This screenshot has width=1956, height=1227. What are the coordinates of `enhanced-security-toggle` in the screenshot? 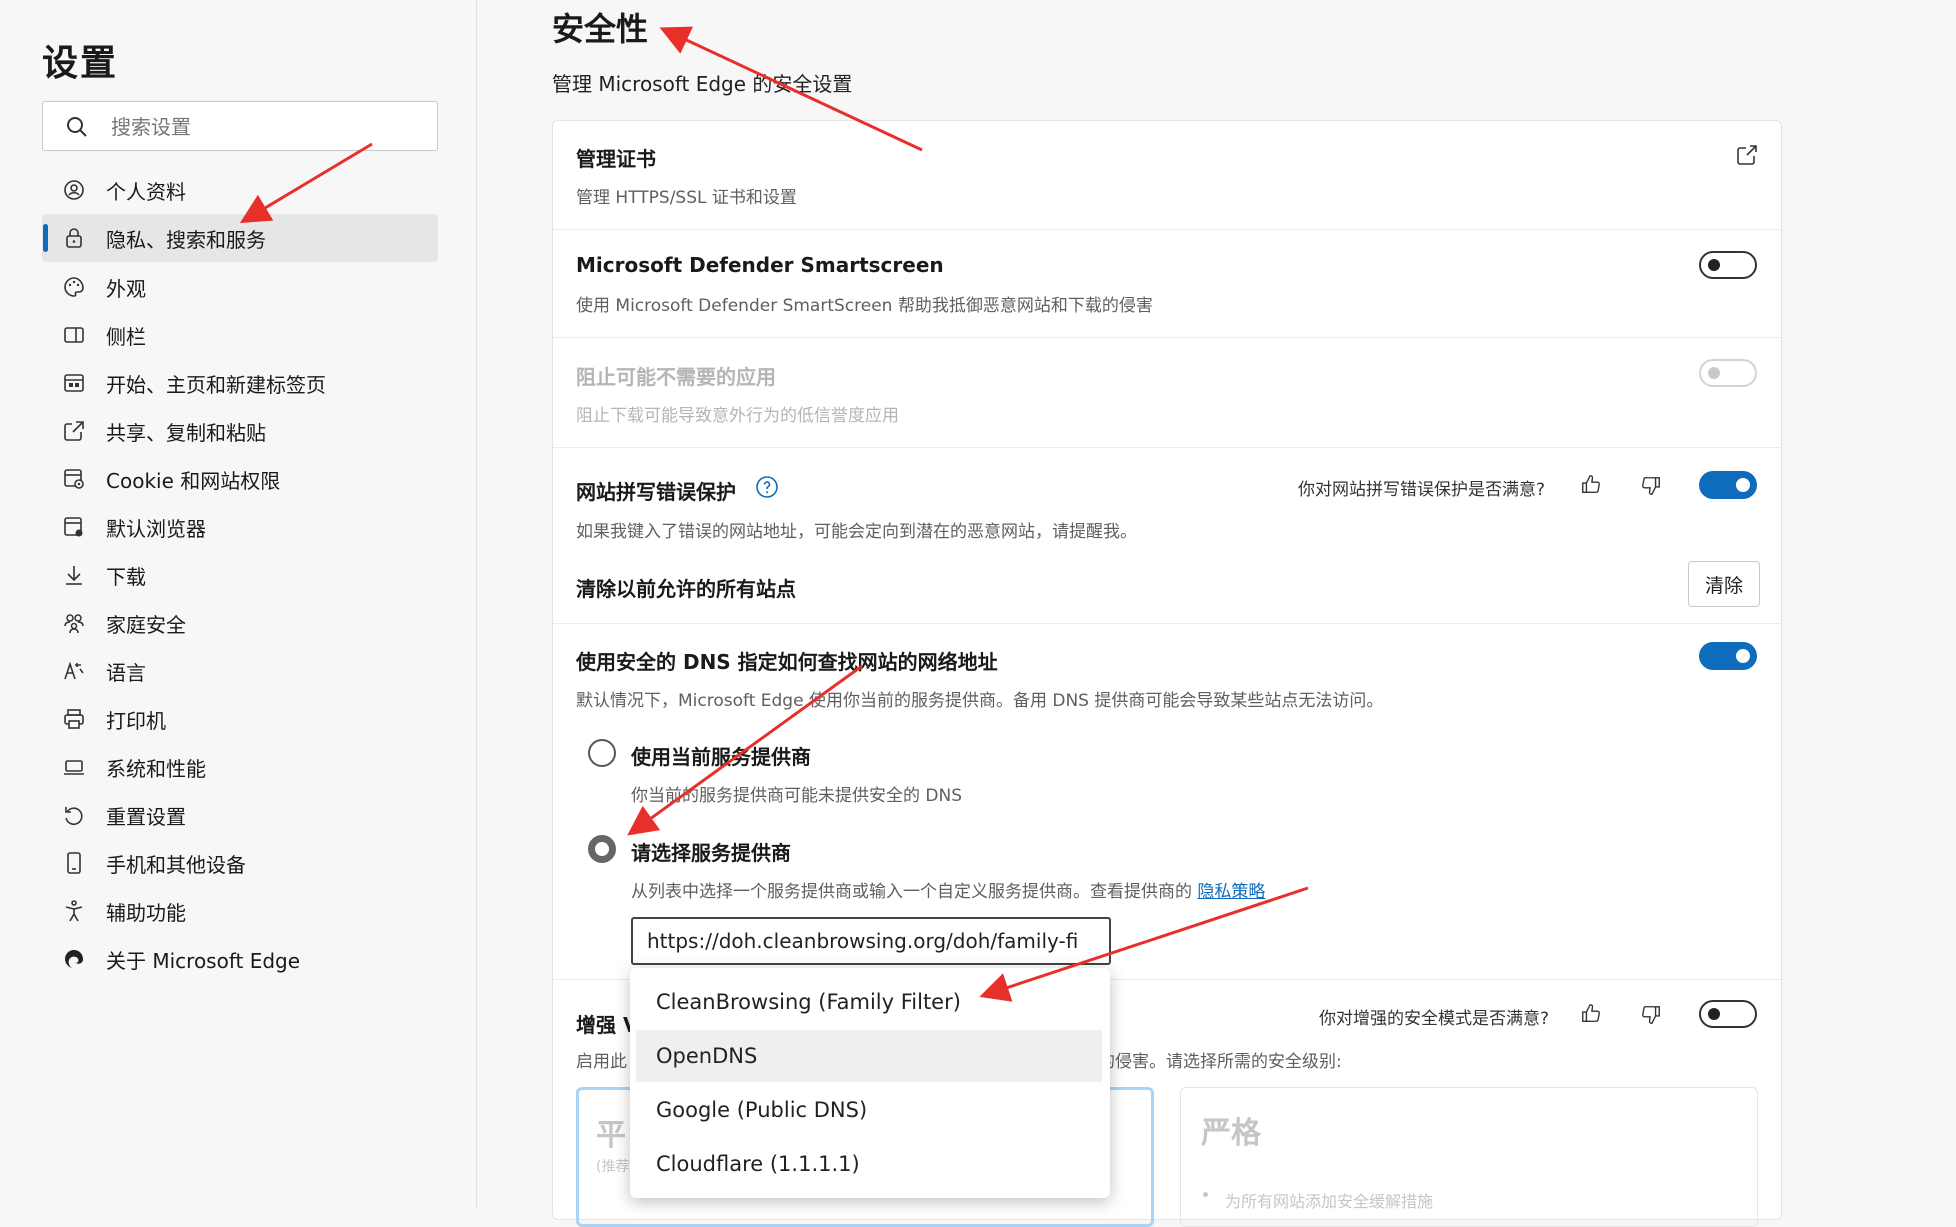 It's located at (1728, 1014).